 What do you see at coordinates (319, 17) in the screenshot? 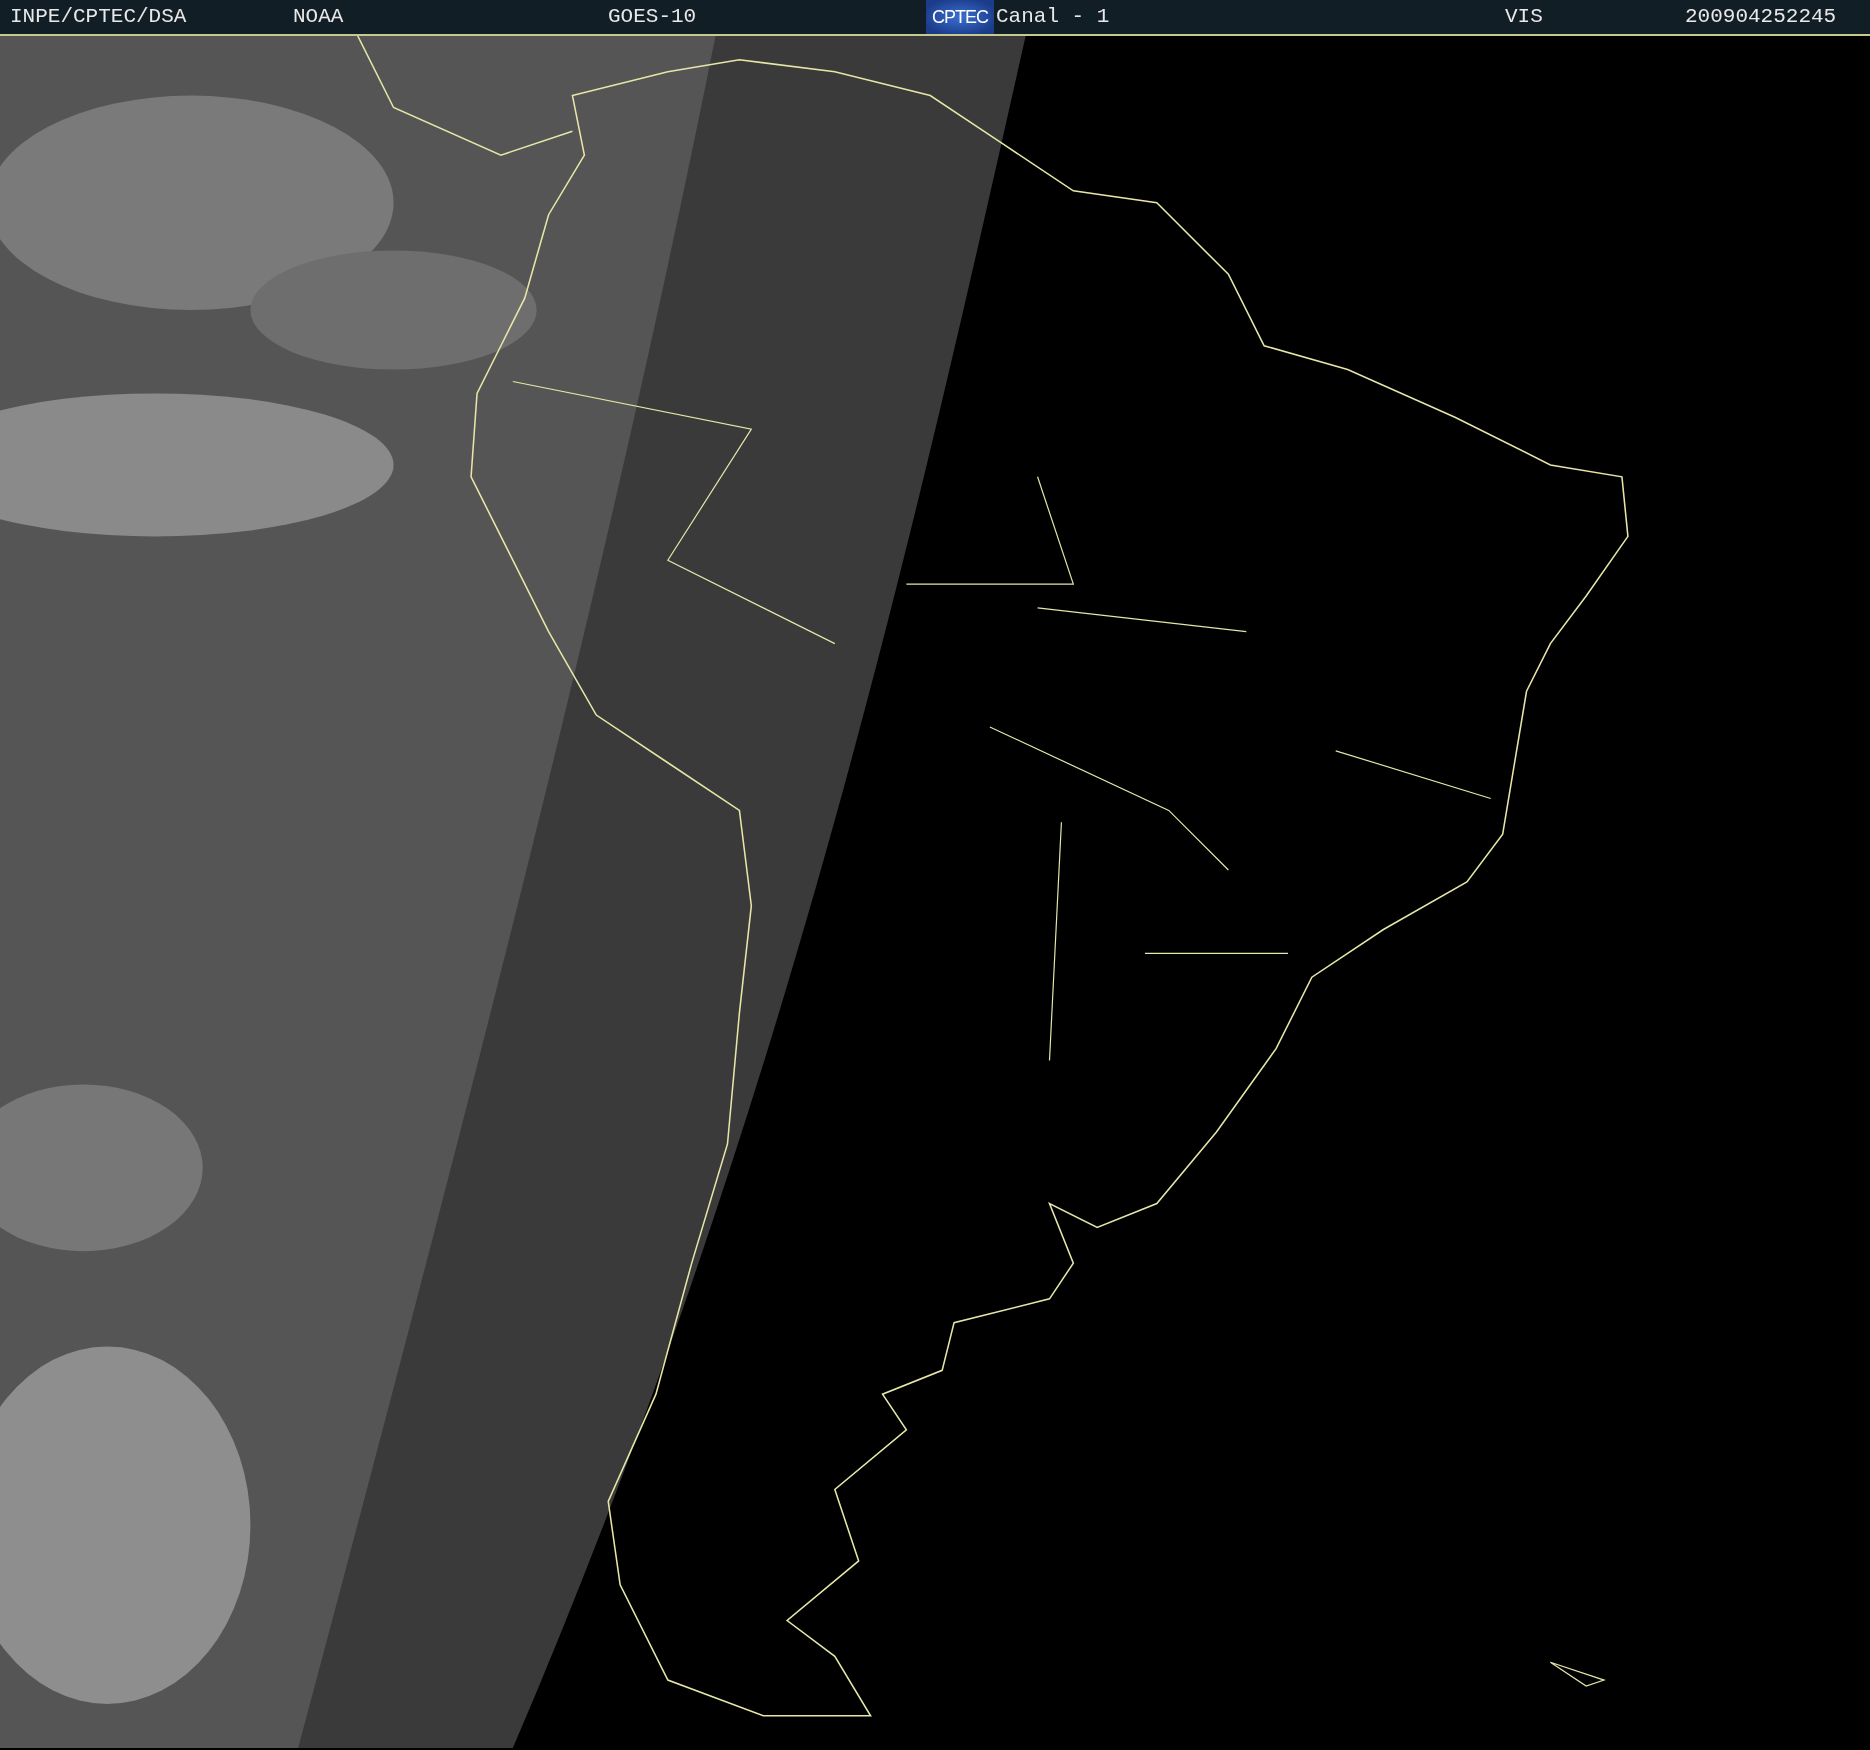
I see `header-label: NOAA` at bounding box center [319, 17].